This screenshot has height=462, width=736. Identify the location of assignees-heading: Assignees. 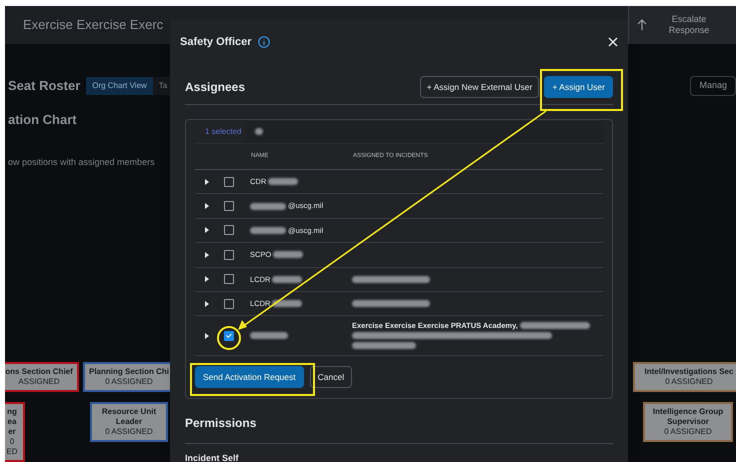
(215, 87).